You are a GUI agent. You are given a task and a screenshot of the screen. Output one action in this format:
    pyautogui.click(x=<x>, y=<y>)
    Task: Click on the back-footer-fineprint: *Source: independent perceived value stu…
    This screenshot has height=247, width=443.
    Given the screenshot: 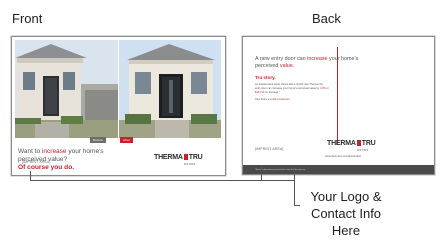 What is the action you would take?
    pyautogui.click(x=280, y=170)
    